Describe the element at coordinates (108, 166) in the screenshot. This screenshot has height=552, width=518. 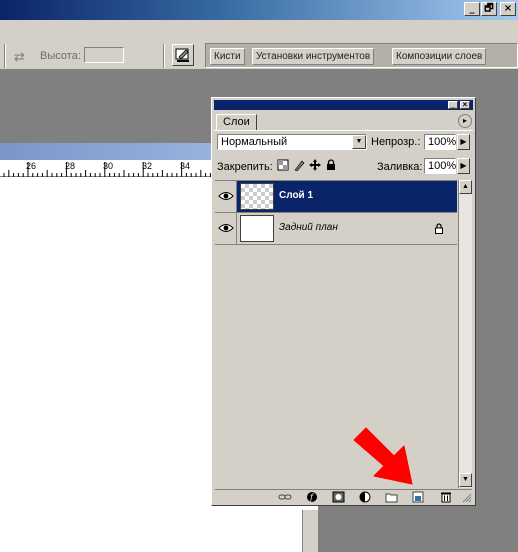
I see `ruler-label: 30` at that location.